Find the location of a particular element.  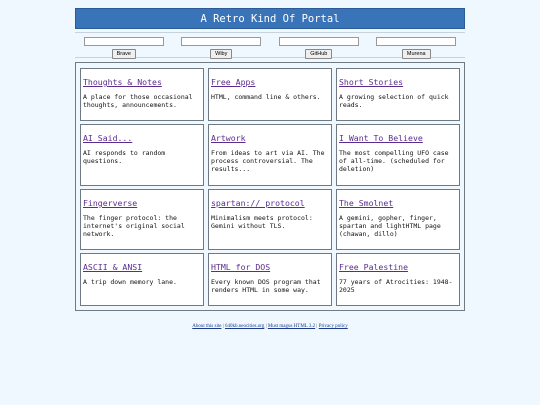

card-description: 77 years of Atrocities: 1948-2025 is located at coordinates (396, 286).